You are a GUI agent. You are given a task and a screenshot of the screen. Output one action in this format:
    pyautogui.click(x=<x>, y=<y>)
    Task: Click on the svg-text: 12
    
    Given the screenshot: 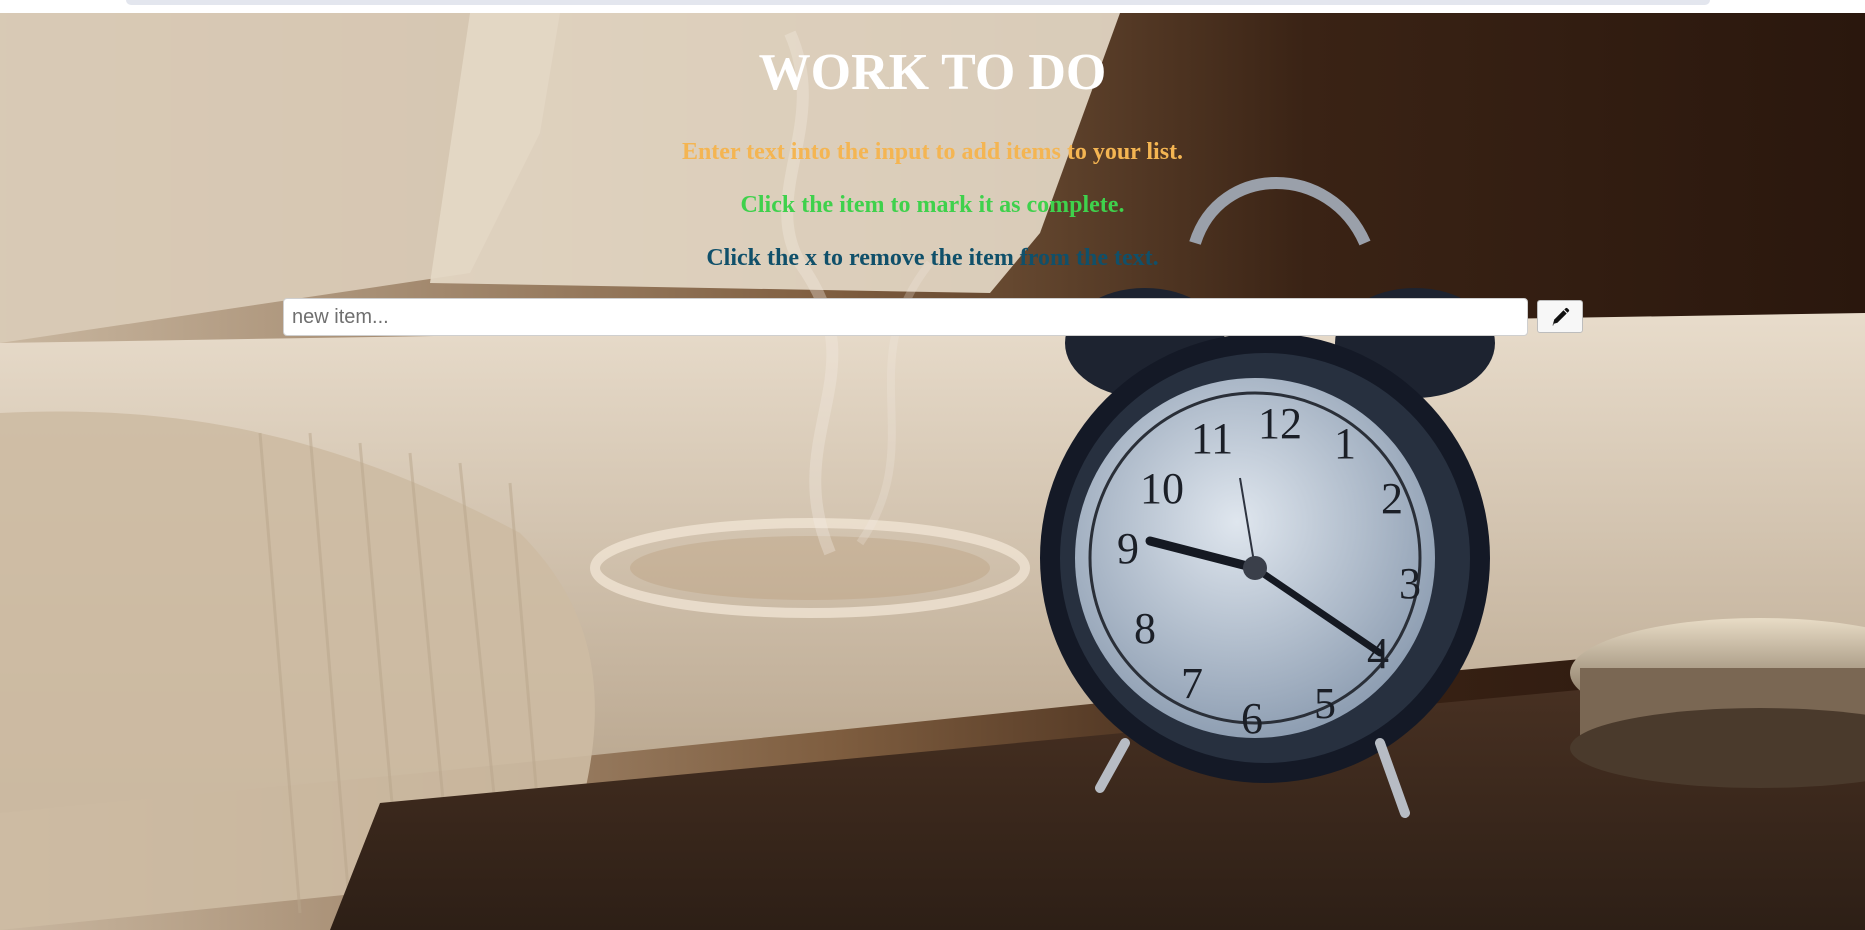 What is the action you would take?
    pyautogui.click(x=1280, y=423)
    